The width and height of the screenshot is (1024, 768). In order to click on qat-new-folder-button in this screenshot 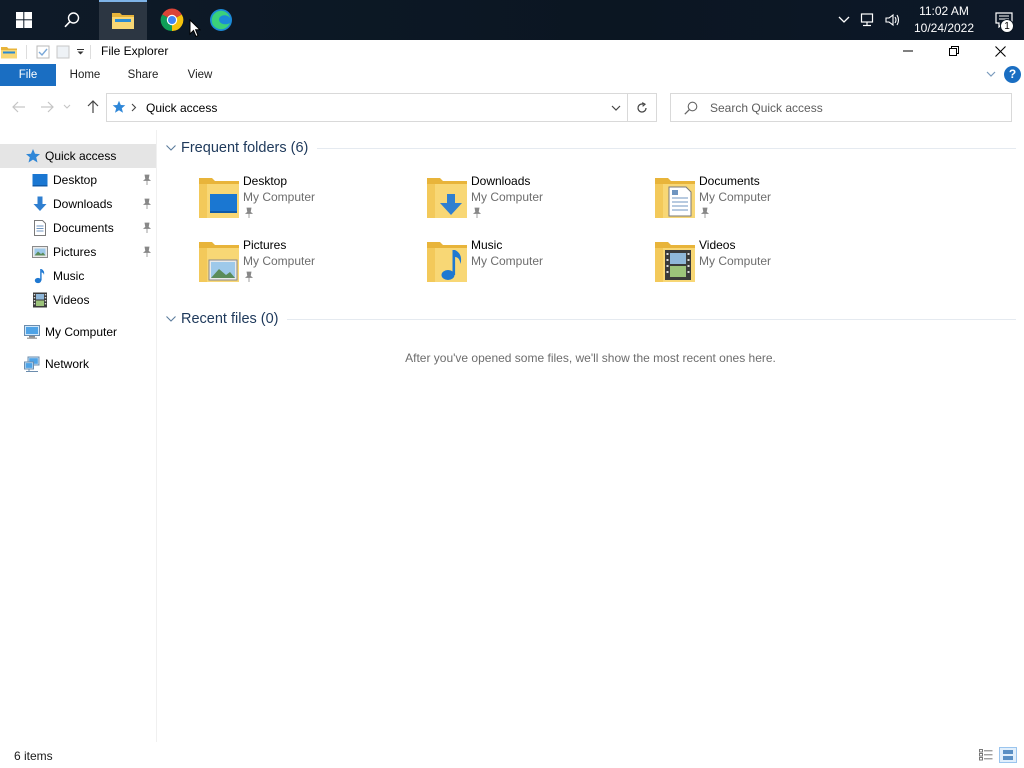, I will do `click(63, 52)`.